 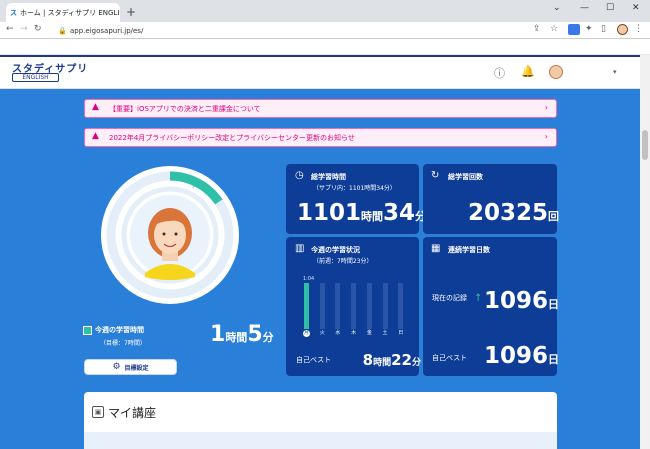 I want to click on week-status-sub: （前週：7時間23分）, so click(x=343, y=261).